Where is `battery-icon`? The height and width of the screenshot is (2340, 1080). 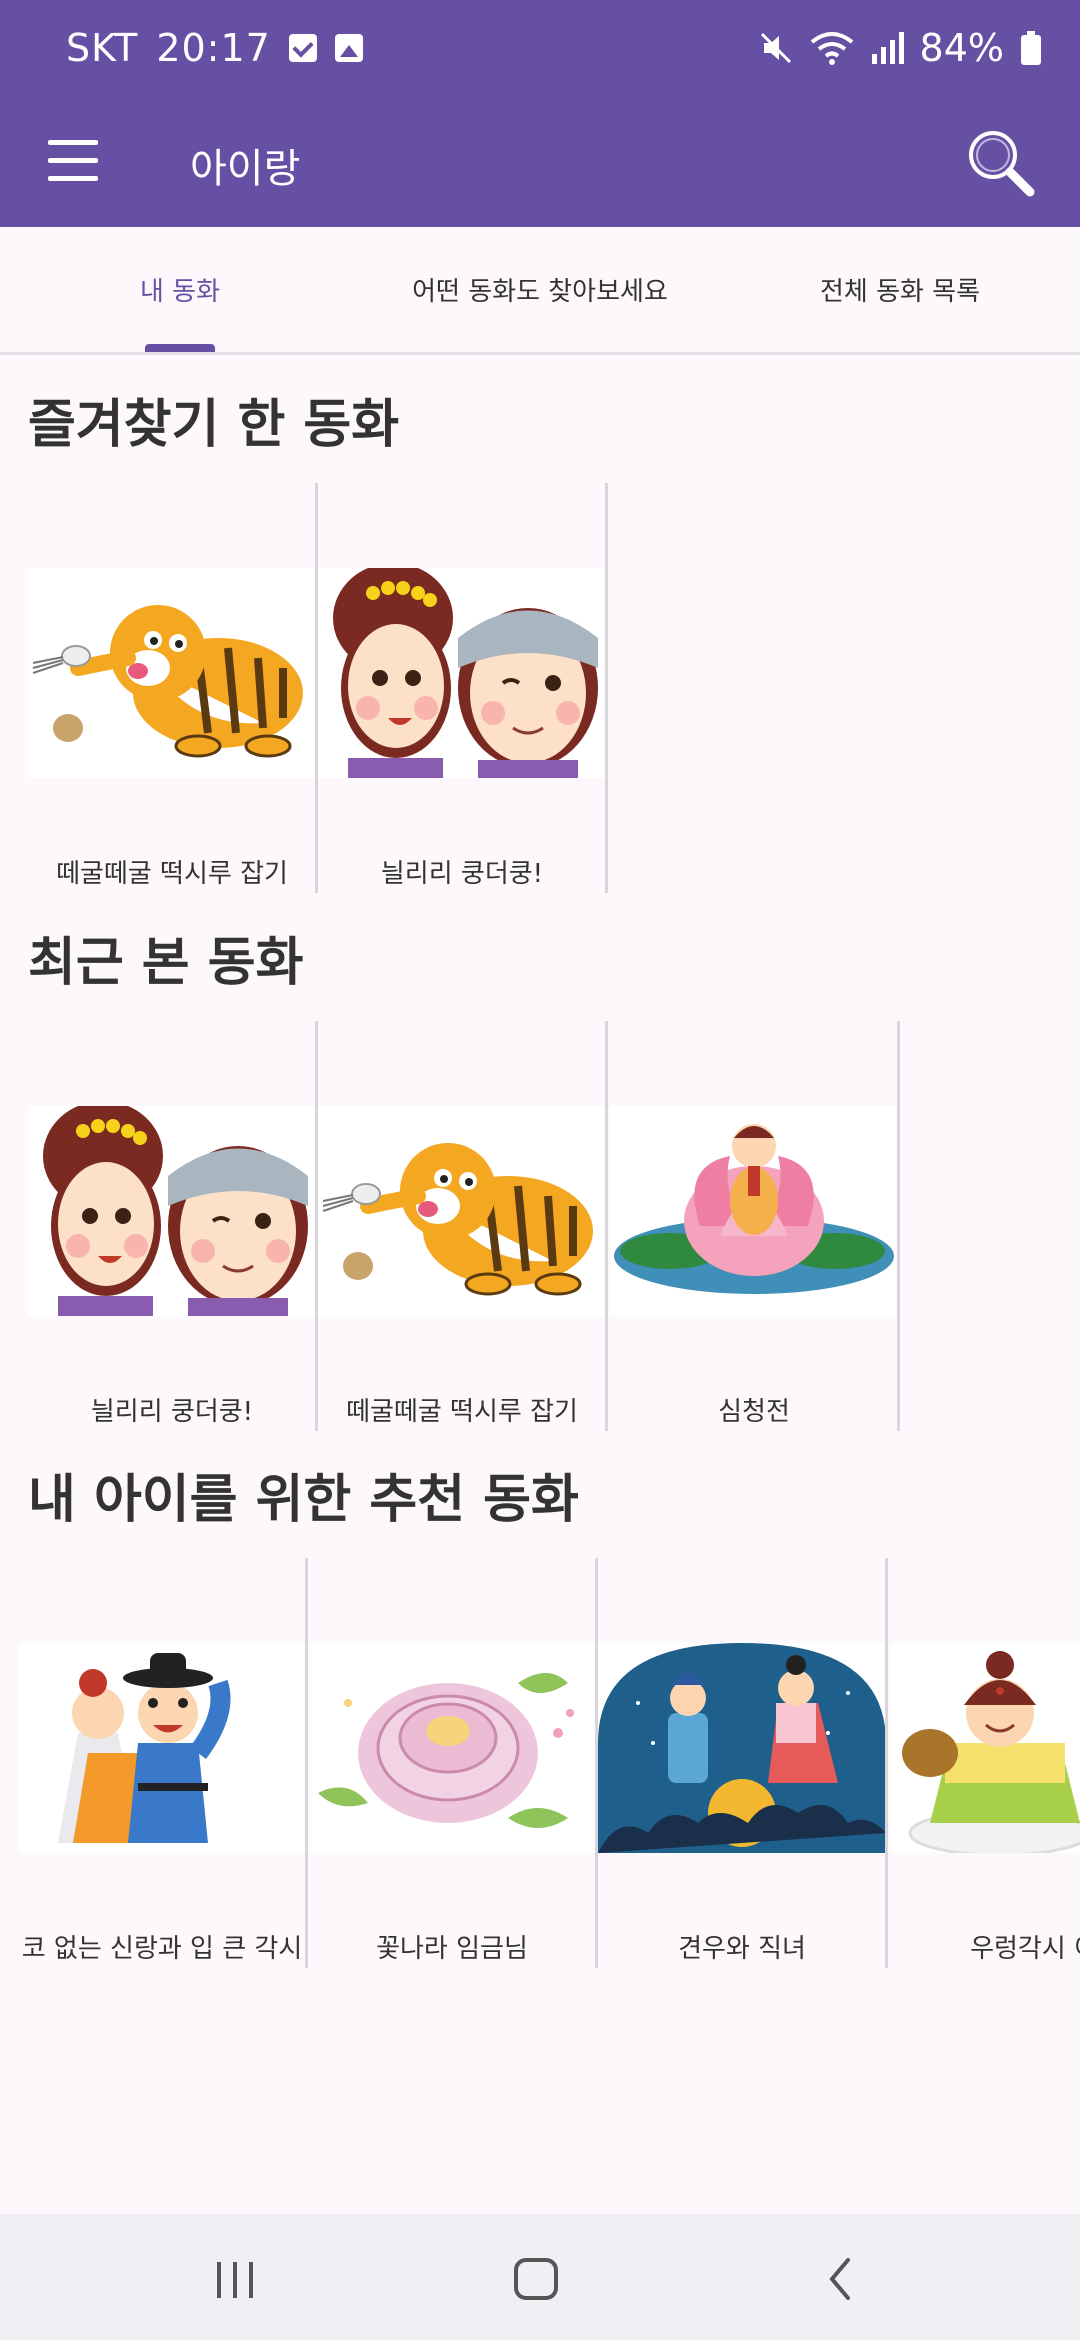 battery-icon is located at coordinates (1031, 48).